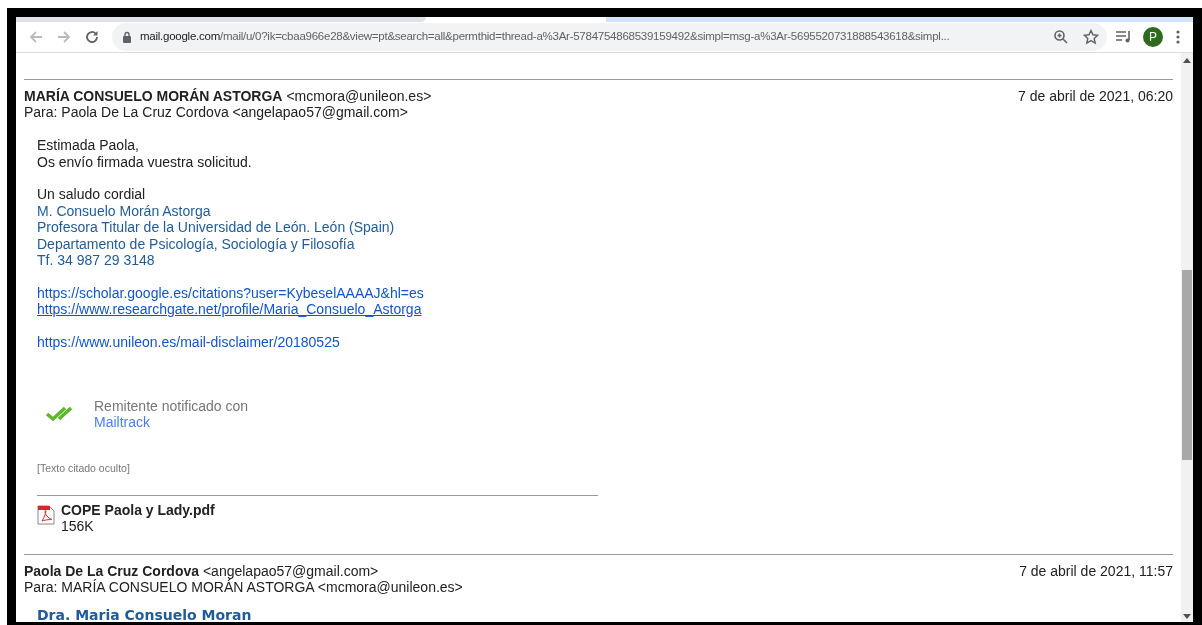  Describe the element at coordinates (243, 587) in the screenshot. I see `recipient-line: Para: MARÍA CONSUELO MORÁN ASTORGA <mcmora@unileon.es>` at that location.